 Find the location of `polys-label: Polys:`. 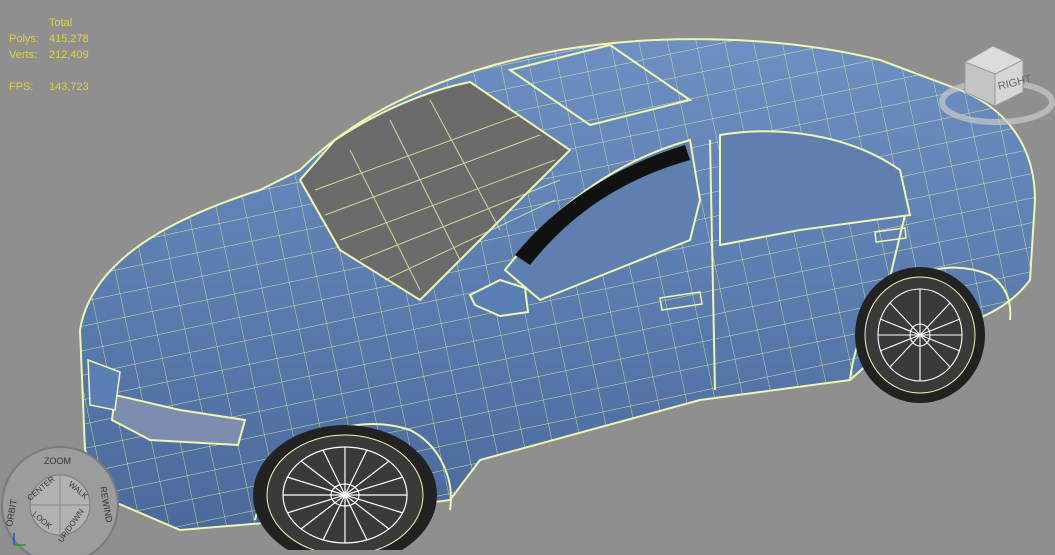

polys-label: Polys: is located at coordinates (24, 39).